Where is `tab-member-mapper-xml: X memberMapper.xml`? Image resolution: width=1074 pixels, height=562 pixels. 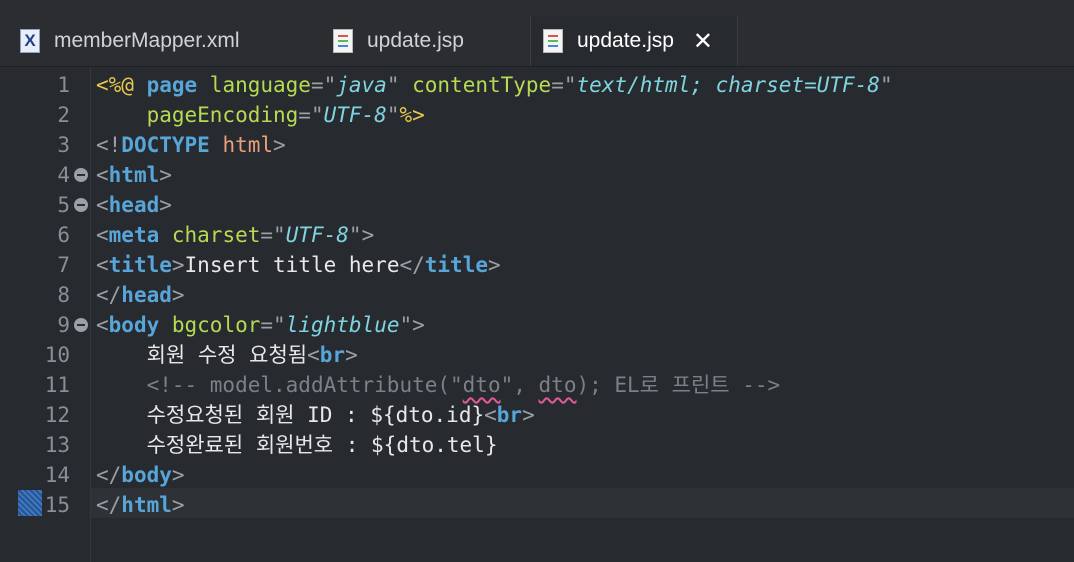
tab-member-mapper-xml: X memberMapper.xml is located at coordinates (165, 41).